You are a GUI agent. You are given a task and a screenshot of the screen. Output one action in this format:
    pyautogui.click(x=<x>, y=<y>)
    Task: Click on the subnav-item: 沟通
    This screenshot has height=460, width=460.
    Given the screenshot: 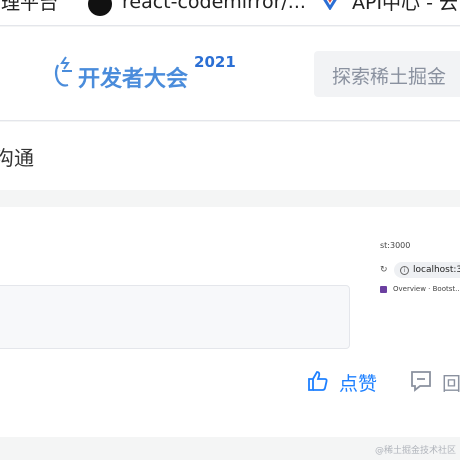 What is the action you would take?
    pyautogui.click(x=17, y=156)
    